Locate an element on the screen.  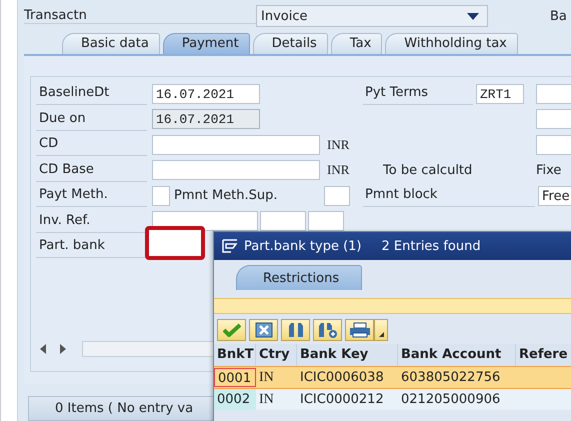
result-row: 0001 IN ICIC0006038 603805022756 is located at coordinates (392, 377).